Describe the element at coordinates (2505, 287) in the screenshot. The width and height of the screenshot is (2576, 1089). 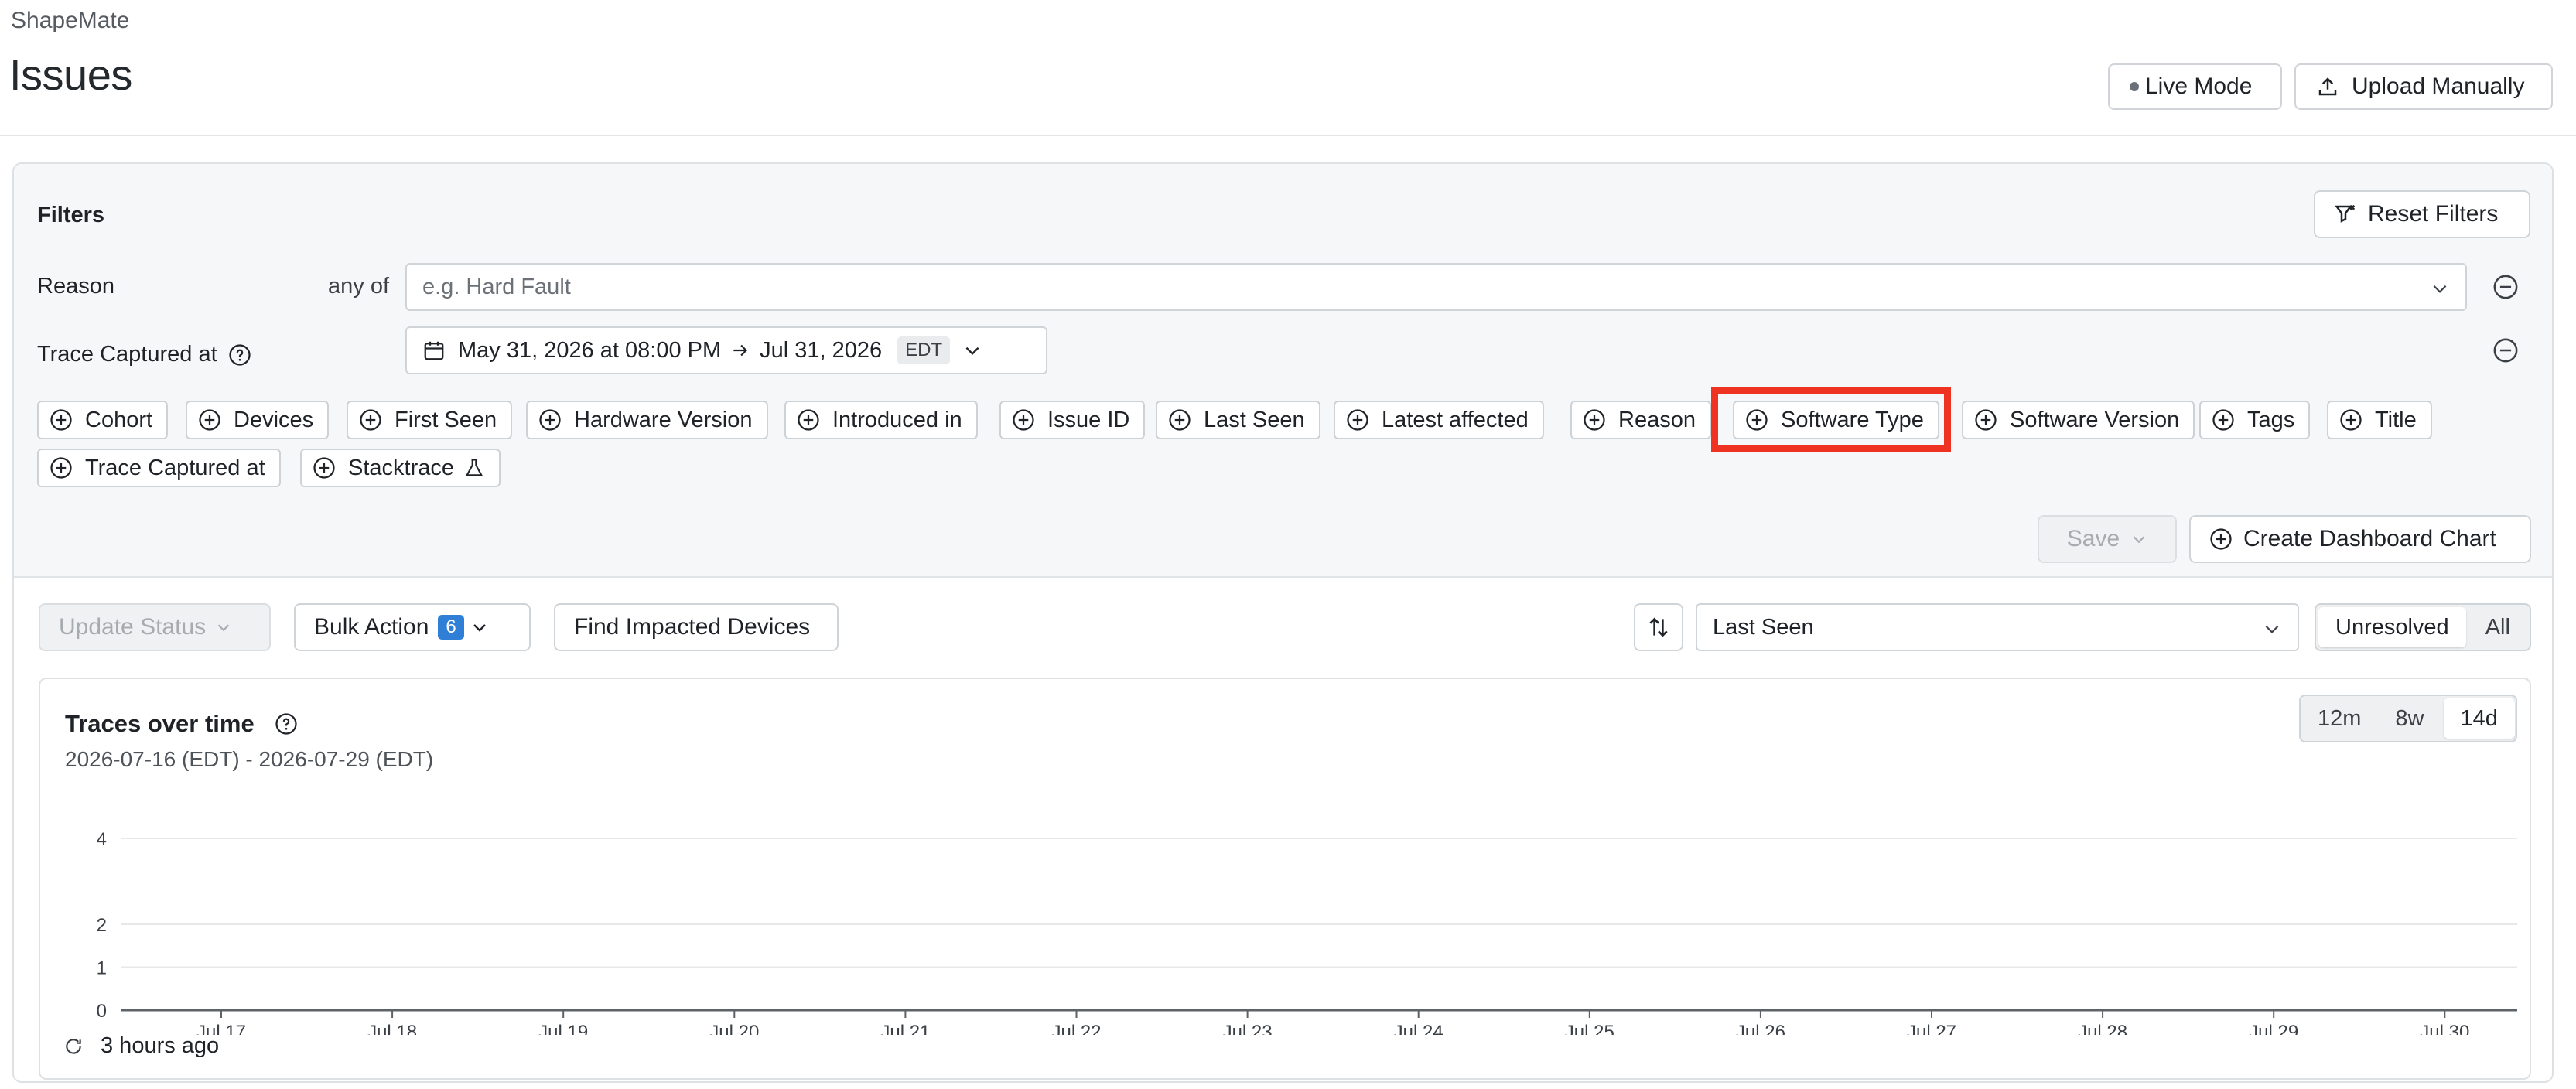
I see `remove-reason-filter-icon` at that location.